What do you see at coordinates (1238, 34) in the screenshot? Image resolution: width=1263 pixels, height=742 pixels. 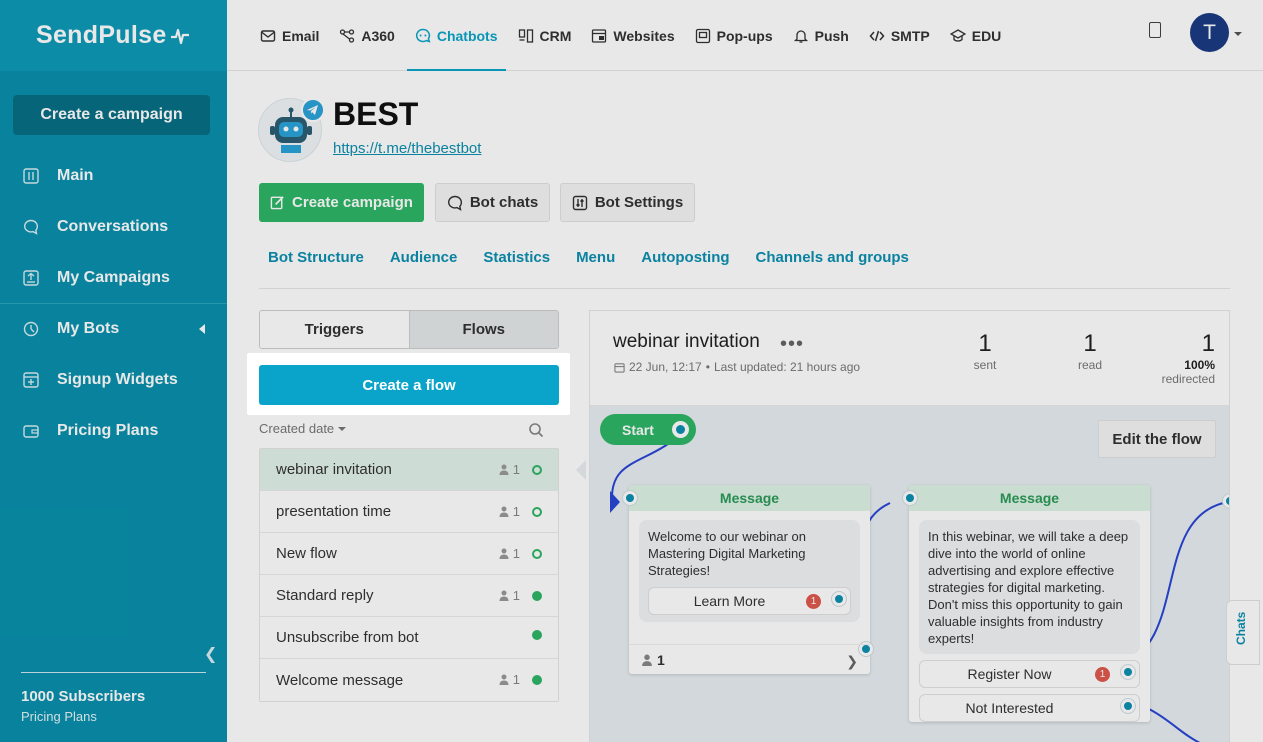 I see `chevron-down-icon` at bounding box center [1238, 34].